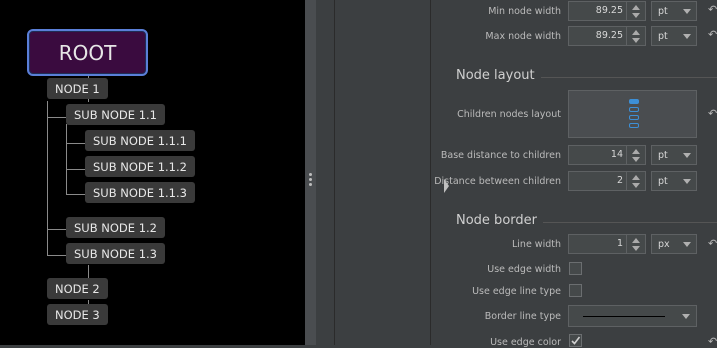  I want to click on expand-arrow-icon, so click(446, 186).